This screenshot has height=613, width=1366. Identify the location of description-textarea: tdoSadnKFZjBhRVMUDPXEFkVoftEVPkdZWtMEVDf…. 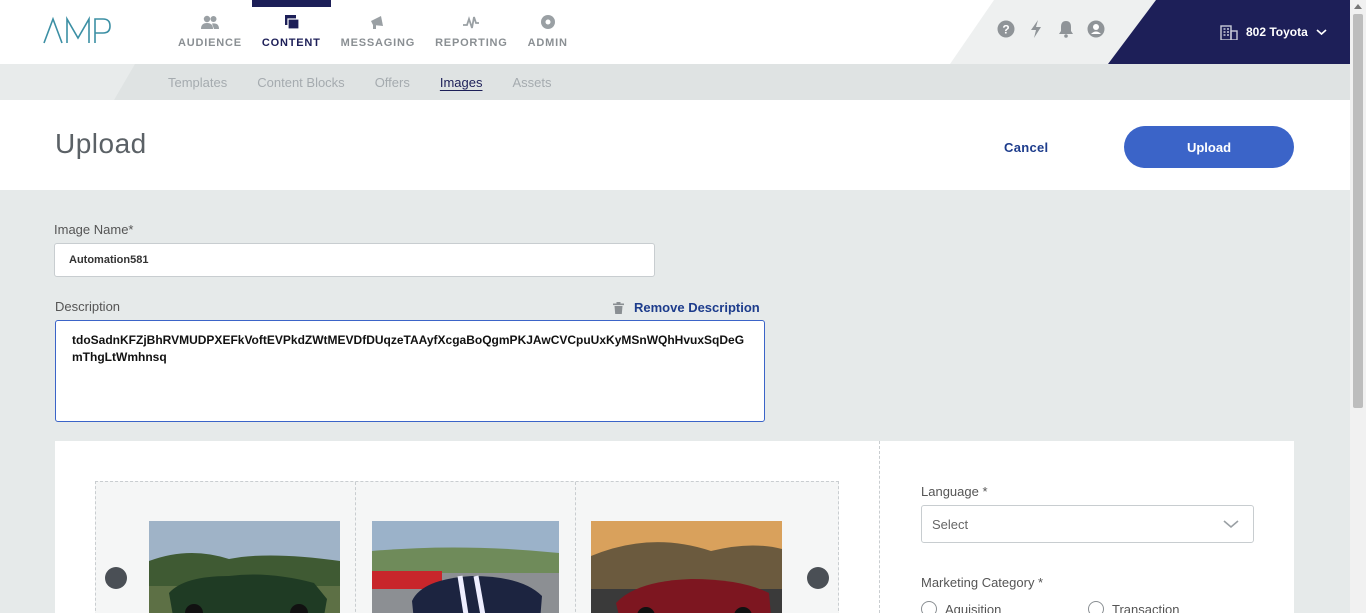
(410, 371).